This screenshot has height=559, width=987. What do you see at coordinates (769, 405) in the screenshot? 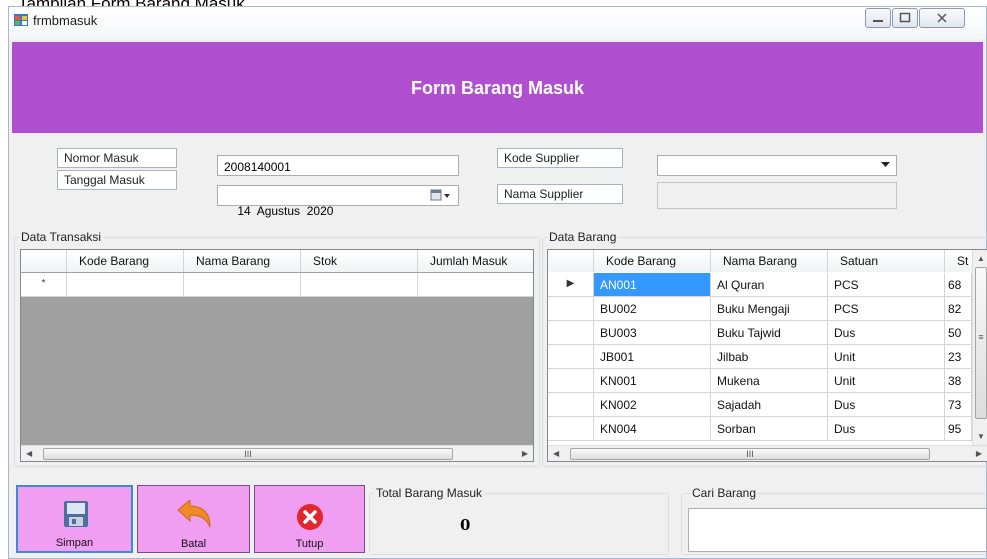
I see `nama-cell: Sajadah` at bounding box center [769, 405].